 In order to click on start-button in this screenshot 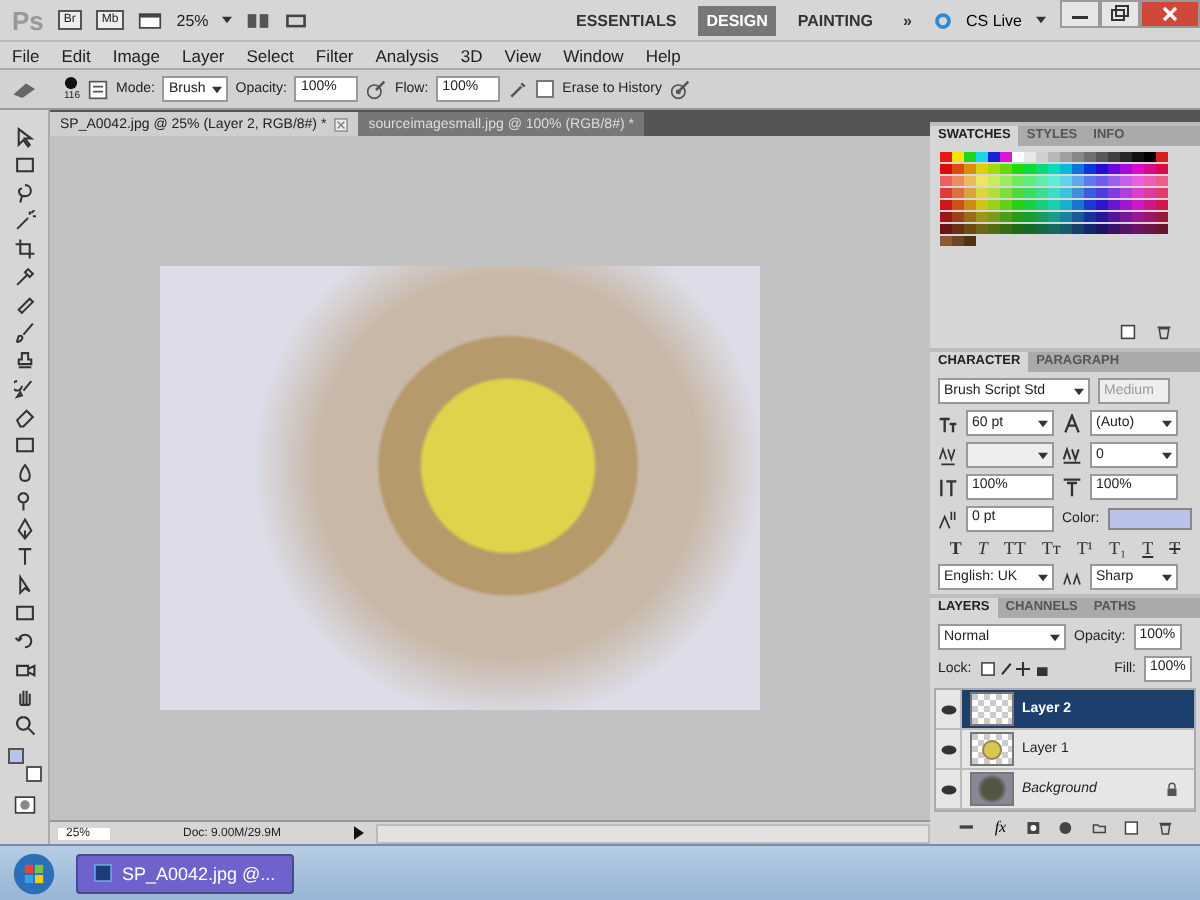, I will do `click(34, 873)`.